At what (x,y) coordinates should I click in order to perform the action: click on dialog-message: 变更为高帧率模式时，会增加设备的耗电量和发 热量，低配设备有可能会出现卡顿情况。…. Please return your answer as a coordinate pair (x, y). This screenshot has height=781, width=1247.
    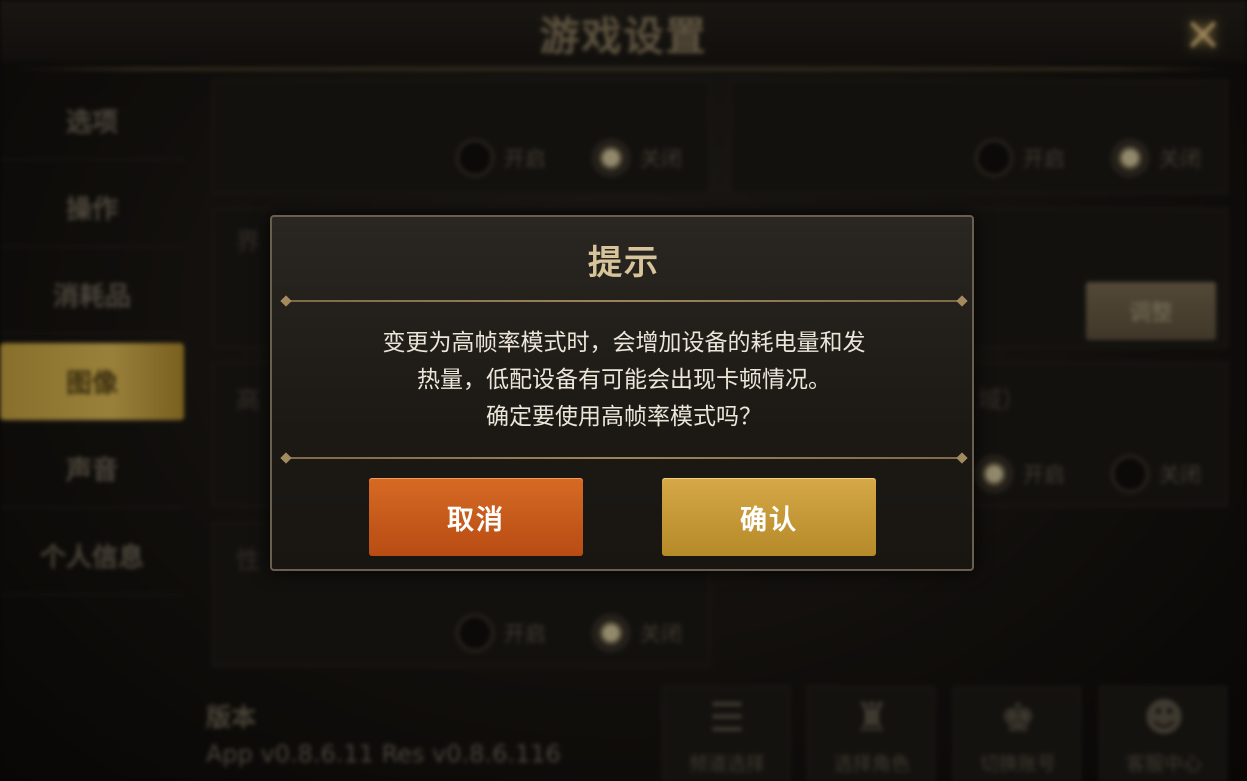
    Looking at the image, I should click on (624, 380).